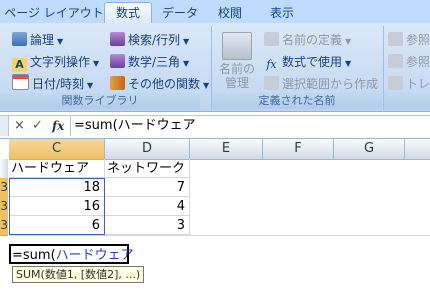 This screenshot has width=430, height=290. What do you see at coordinates (417, 149) in the screenshot?
I see `column-header-next` at bounding box center [417, 149].